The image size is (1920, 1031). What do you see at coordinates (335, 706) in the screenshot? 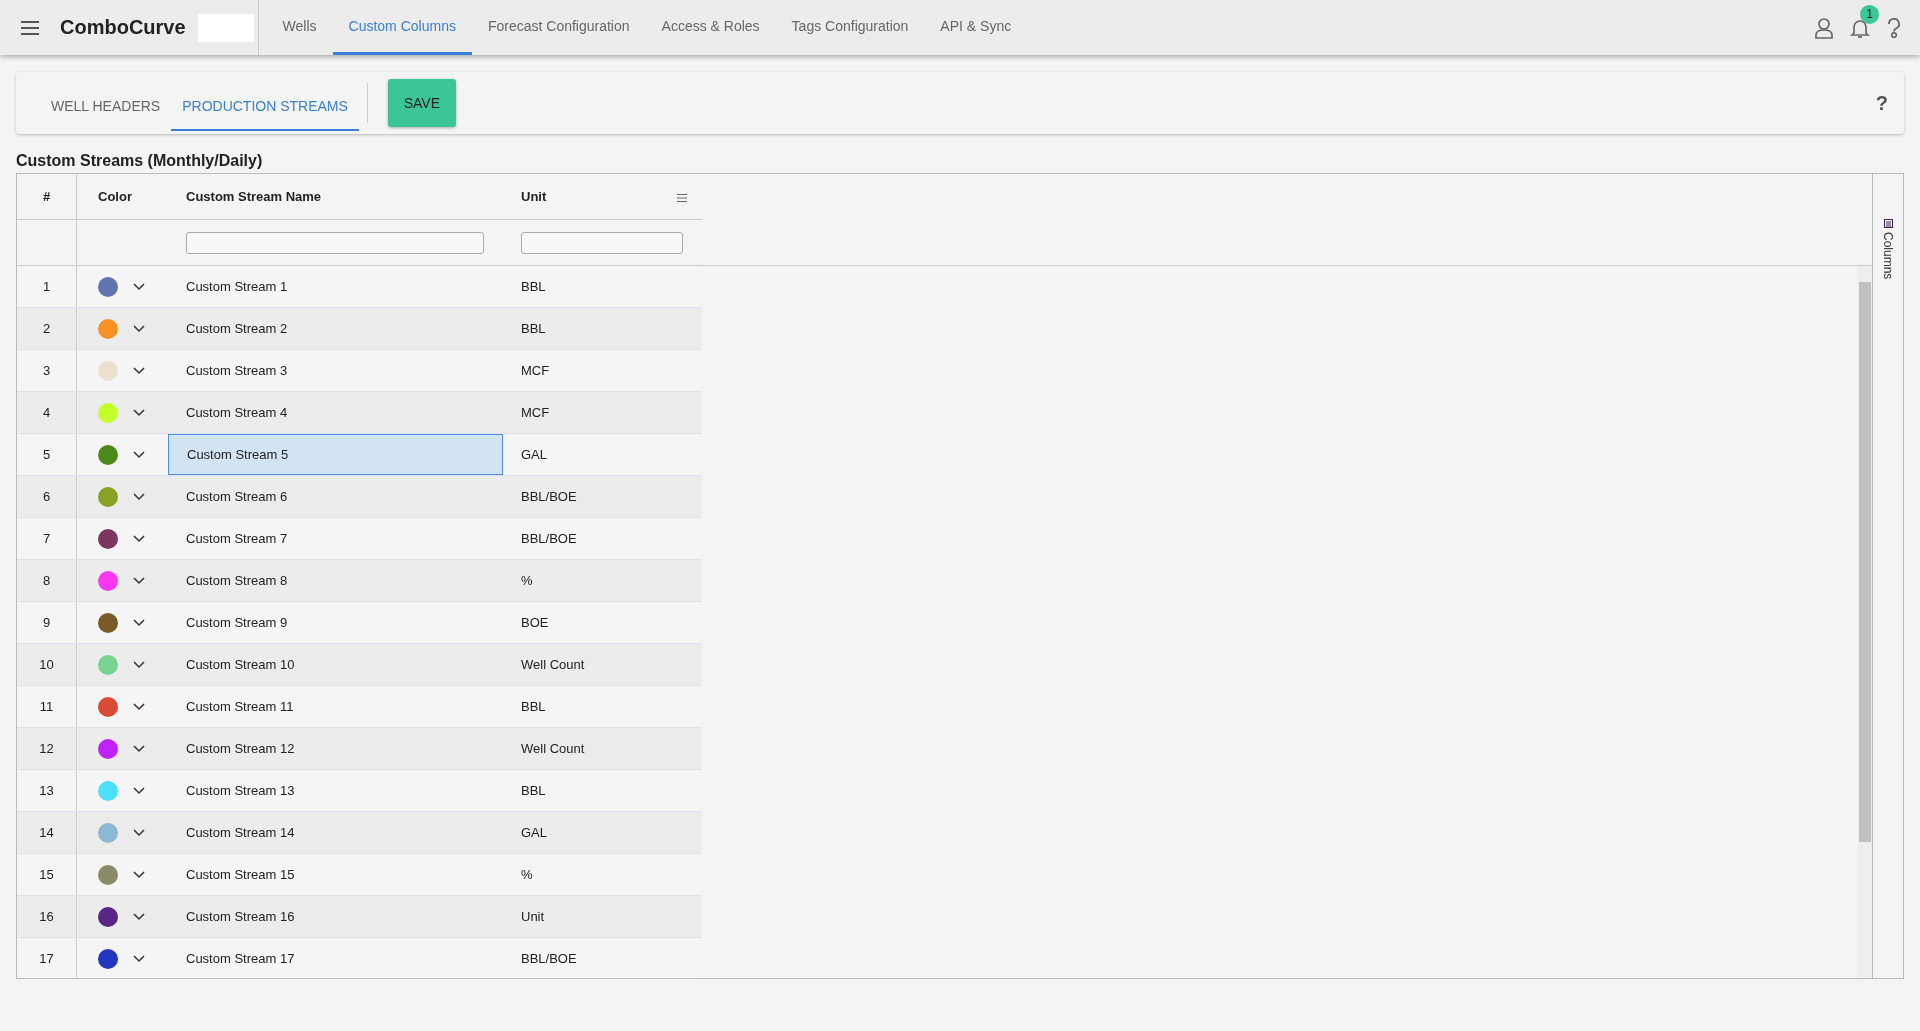
I see `table-cell: Custom Stream 11` at bounding box center [335, 706].